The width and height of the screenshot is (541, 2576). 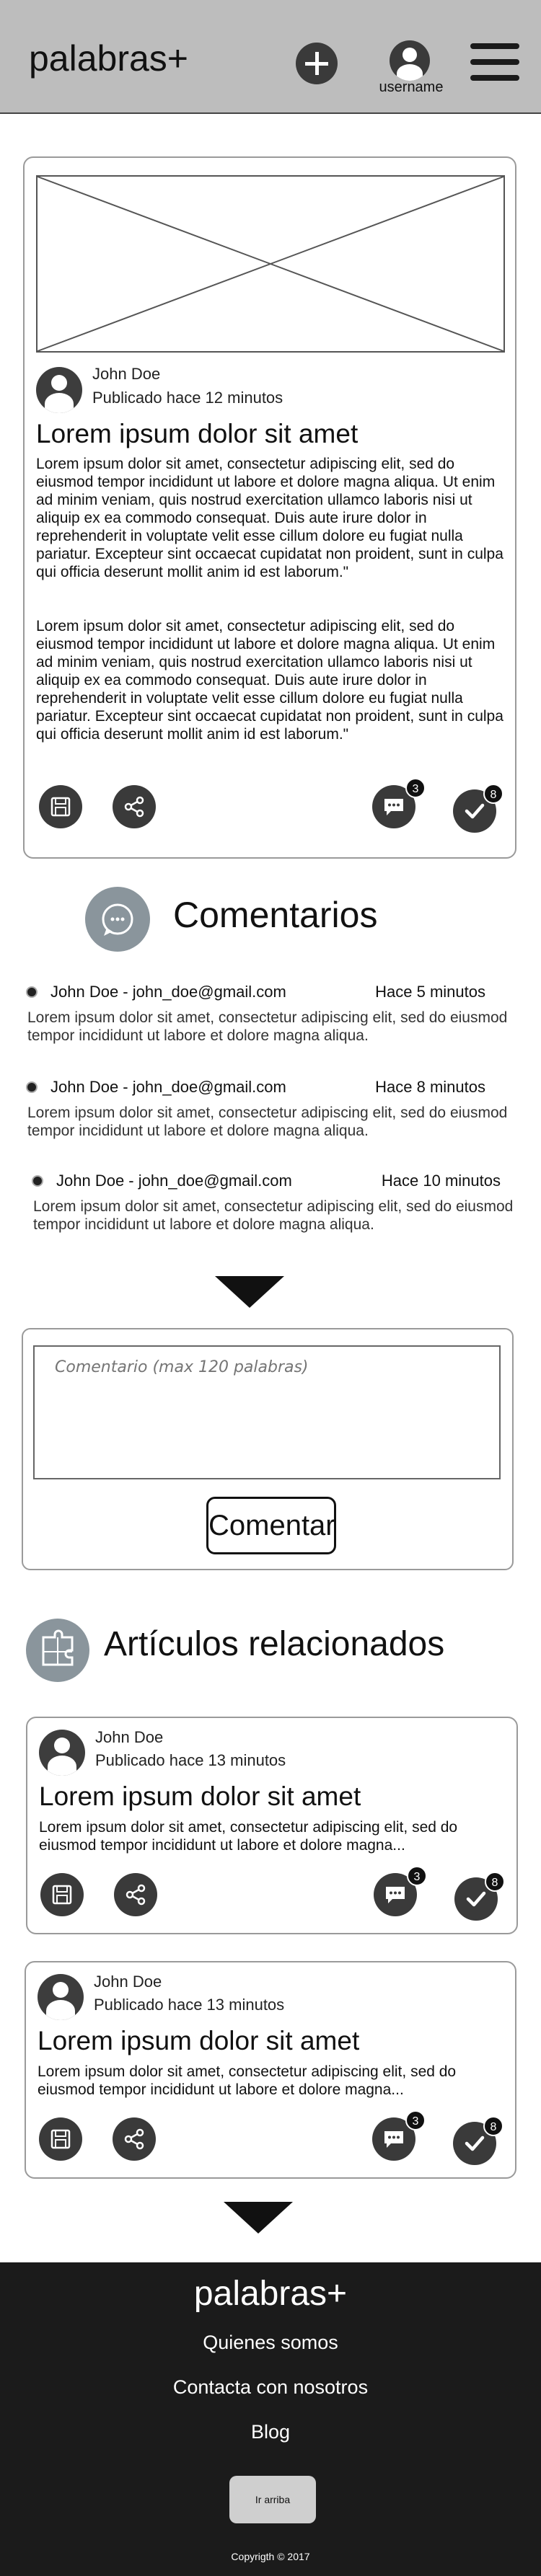 I want to click on user-icon, so click(x=410, y=60).